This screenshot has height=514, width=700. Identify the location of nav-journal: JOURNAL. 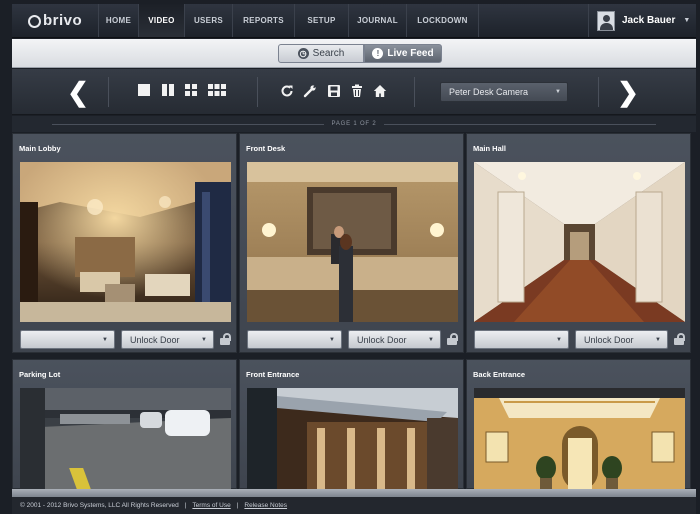
(377, 20).